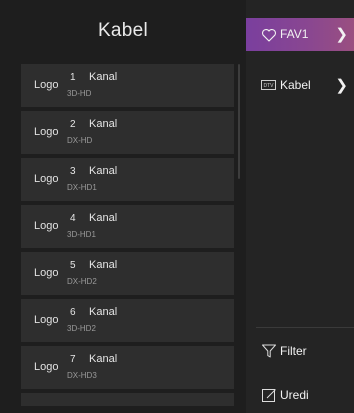 The image size is (354, 413). I want to click on channel-type: 3D-HD2, so click(81, 328).